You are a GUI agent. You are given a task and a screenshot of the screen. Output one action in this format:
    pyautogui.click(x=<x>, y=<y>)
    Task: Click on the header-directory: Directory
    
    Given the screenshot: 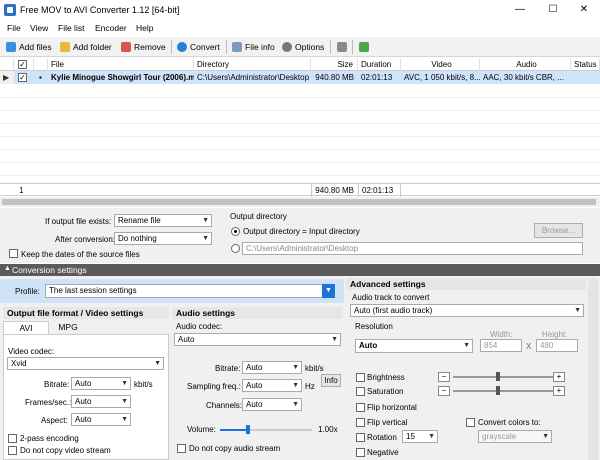 What is the action you would take?
    pyautogui.click(x=252, y=64)
    